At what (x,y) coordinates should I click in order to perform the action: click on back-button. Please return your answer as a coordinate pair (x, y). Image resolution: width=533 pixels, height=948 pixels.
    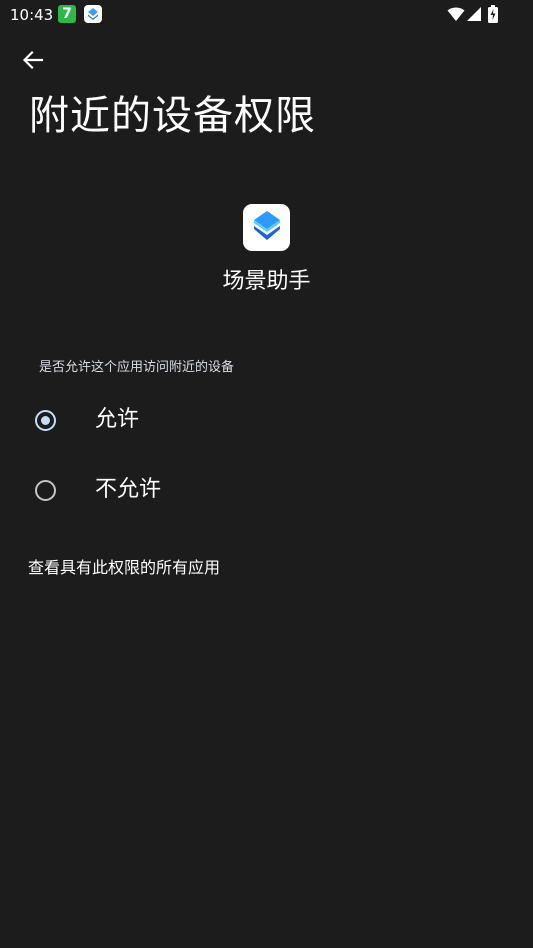
    Looking at the image, I should click on (33, 62).